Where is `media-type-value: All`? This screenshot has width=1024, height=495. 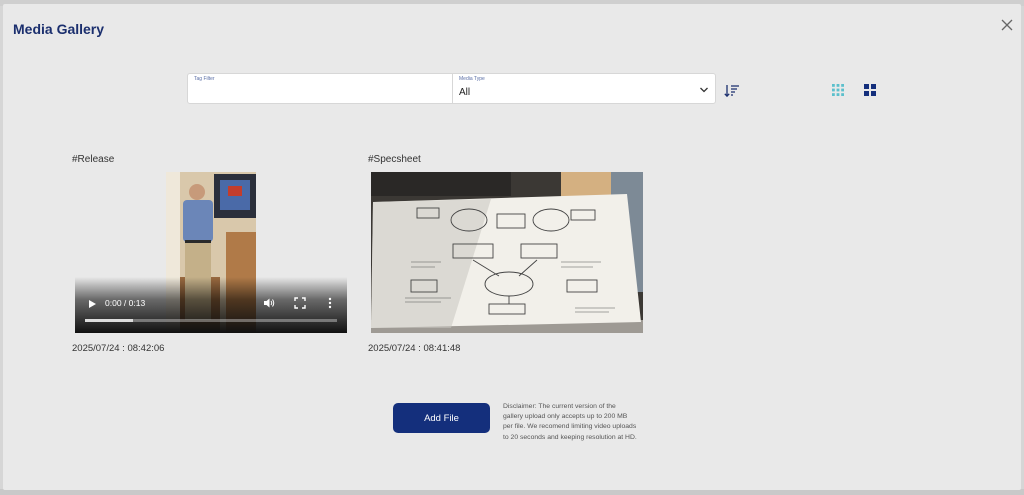
media-type-value: All is located at coordinates (465, 92).